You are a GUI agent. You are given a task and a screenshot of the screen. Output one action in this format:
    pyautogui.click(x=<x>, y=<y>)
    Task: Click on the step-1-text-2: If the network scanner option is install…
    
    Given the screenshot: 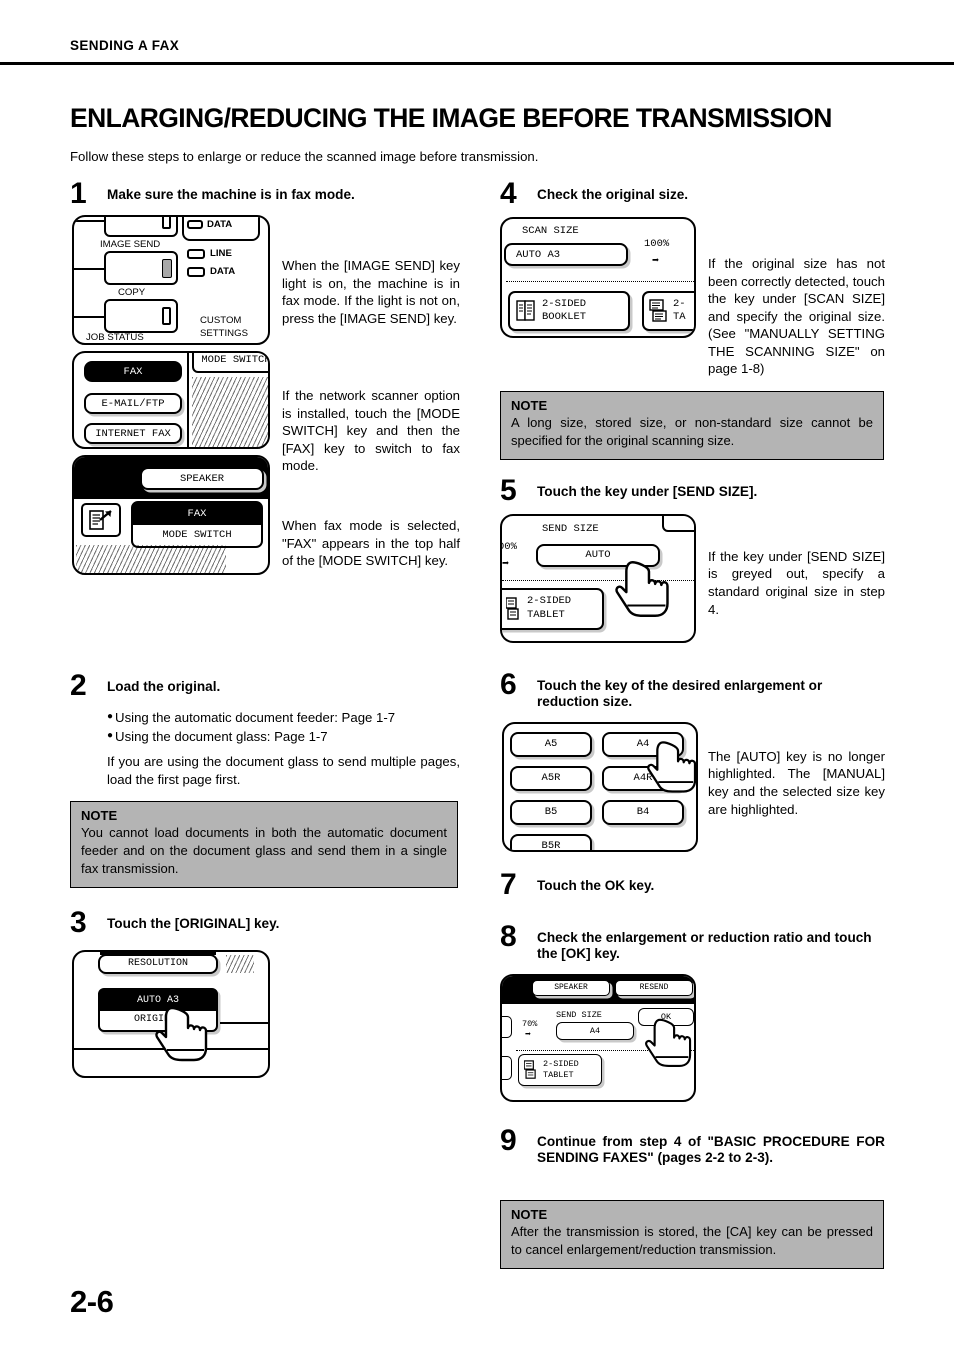 What is the action you would take?
    pyautogui.click(x=371, y=431)
    